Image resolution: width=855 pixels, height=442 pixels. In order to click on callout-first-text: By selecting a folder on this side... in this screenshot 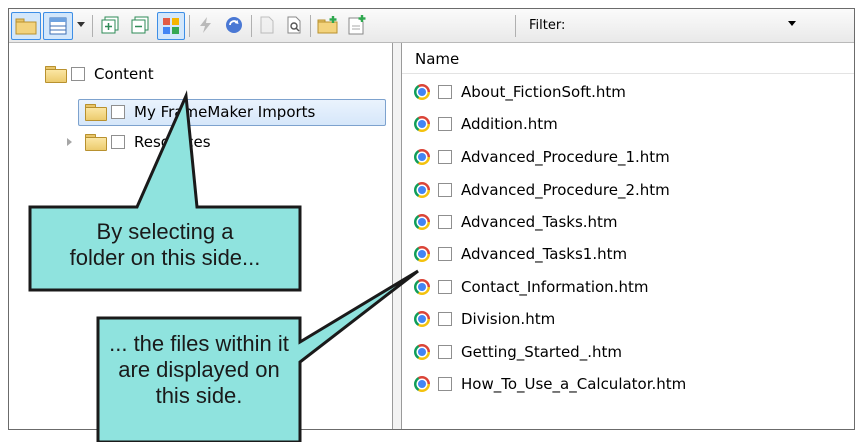, I will do `click(165, 245)`.